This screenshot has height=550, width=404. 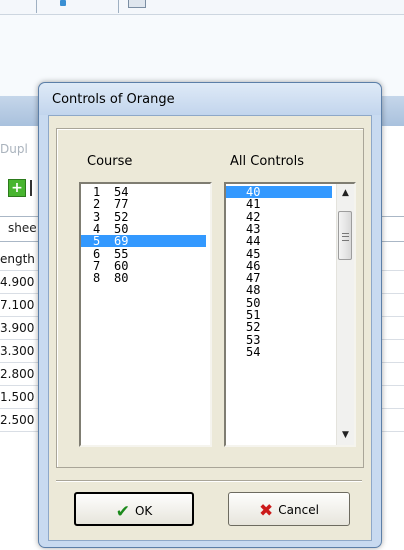 What do you see at coordinates (266, 510) in the screenshot?
I see `cross-icon: ✖` at bounding box center [266, 510].